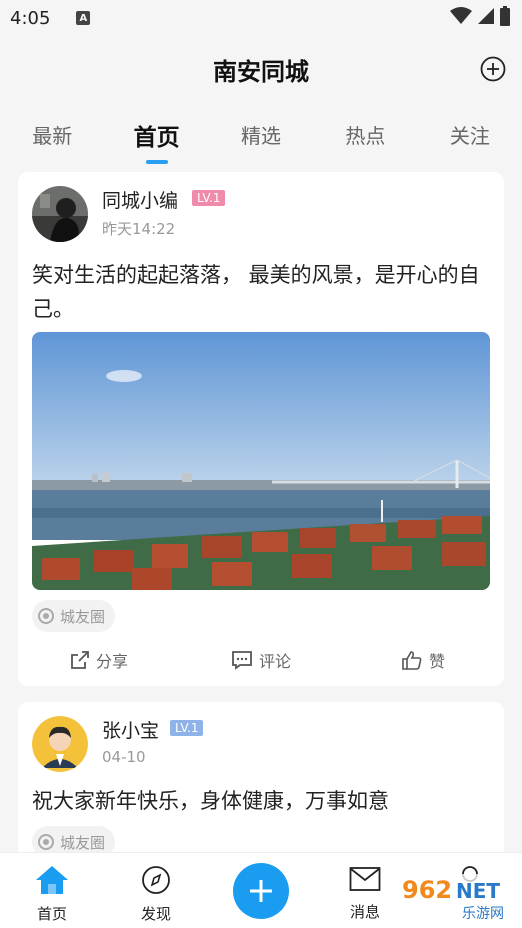 The height and width of the screenshot is (928, 522). What do you see at coordinates (30, 18) in the screenshot?
I see `status-time: 4:05` at bounding box center [30, 18].